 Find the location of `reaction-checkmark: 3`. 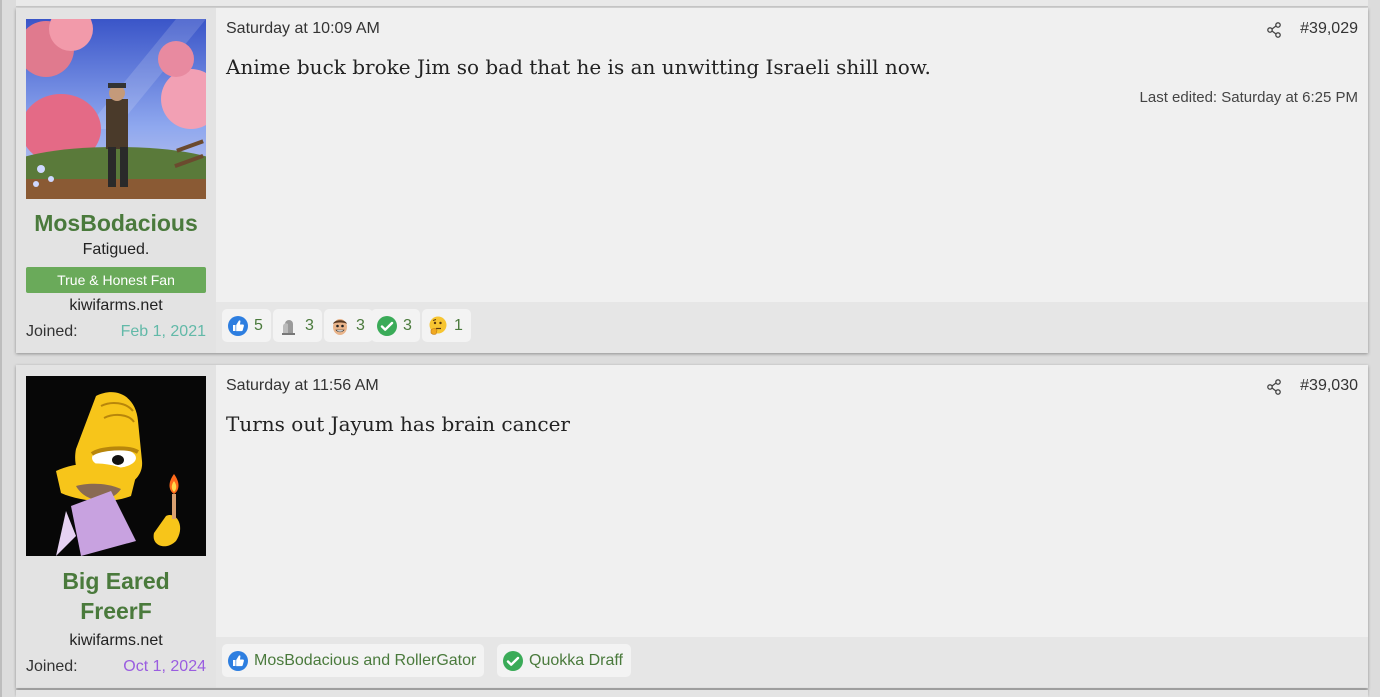

reaction-checkmark: 3 is located at coordinates (395, 325).